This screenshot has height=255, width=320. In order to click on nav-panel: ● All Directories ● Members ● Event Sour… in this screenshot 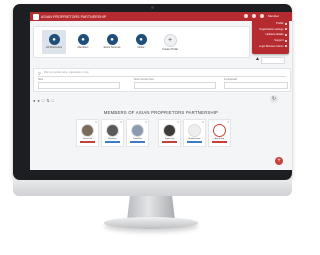, I will do `click(141, 42)`.